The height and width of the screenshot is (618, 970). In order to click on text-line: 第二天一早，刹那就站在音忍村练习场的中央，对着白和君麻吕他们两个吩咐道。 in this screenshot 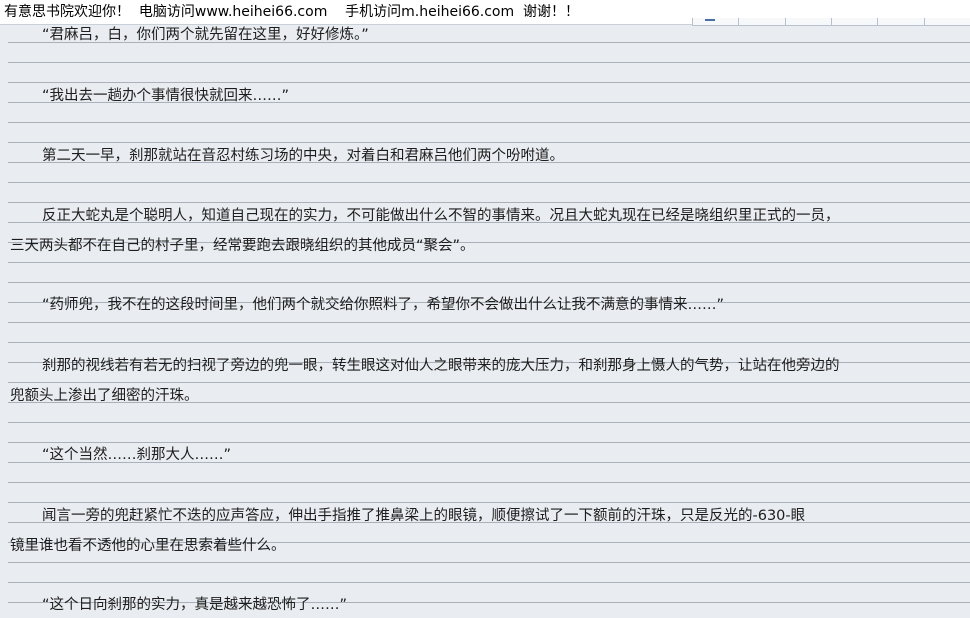, I will do `click(303, 156)`.